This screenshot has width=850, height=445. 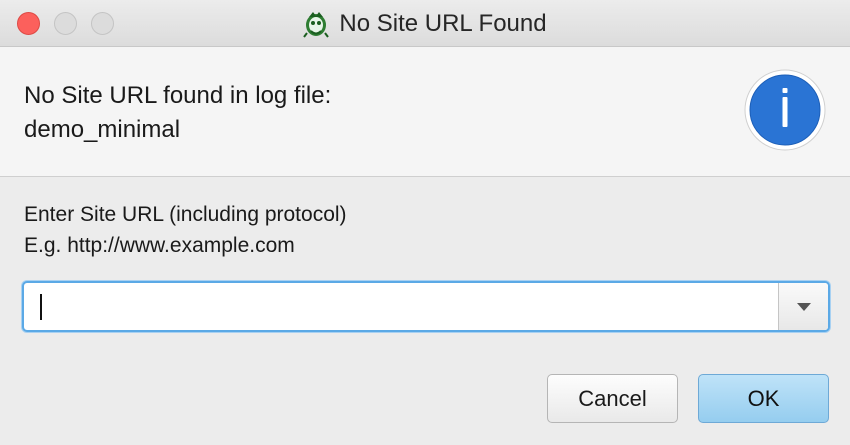 I want to click on window-title: No Site URL Found, so click(x=443, y=23).